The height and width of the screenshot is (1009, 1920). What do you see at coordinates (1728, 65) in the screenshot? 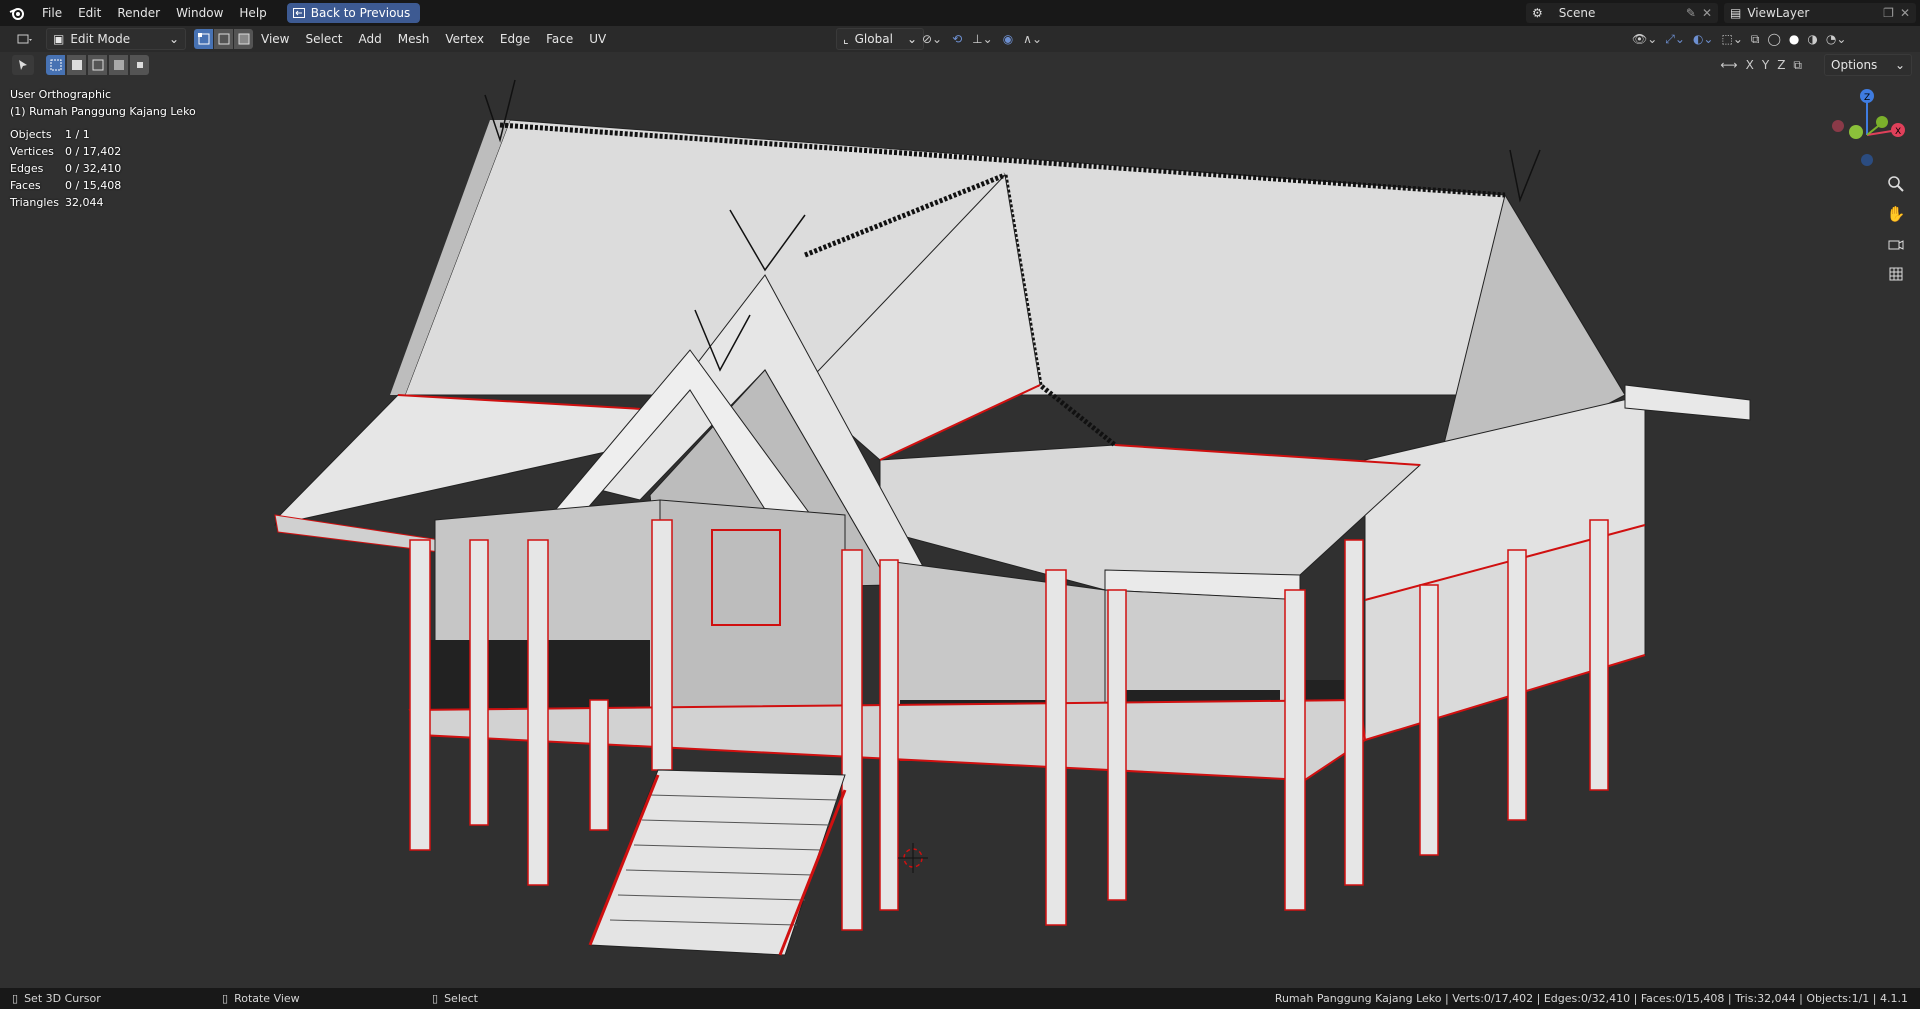
I see `mirror-icon: ⟷` at bounding box center [1728, 65].